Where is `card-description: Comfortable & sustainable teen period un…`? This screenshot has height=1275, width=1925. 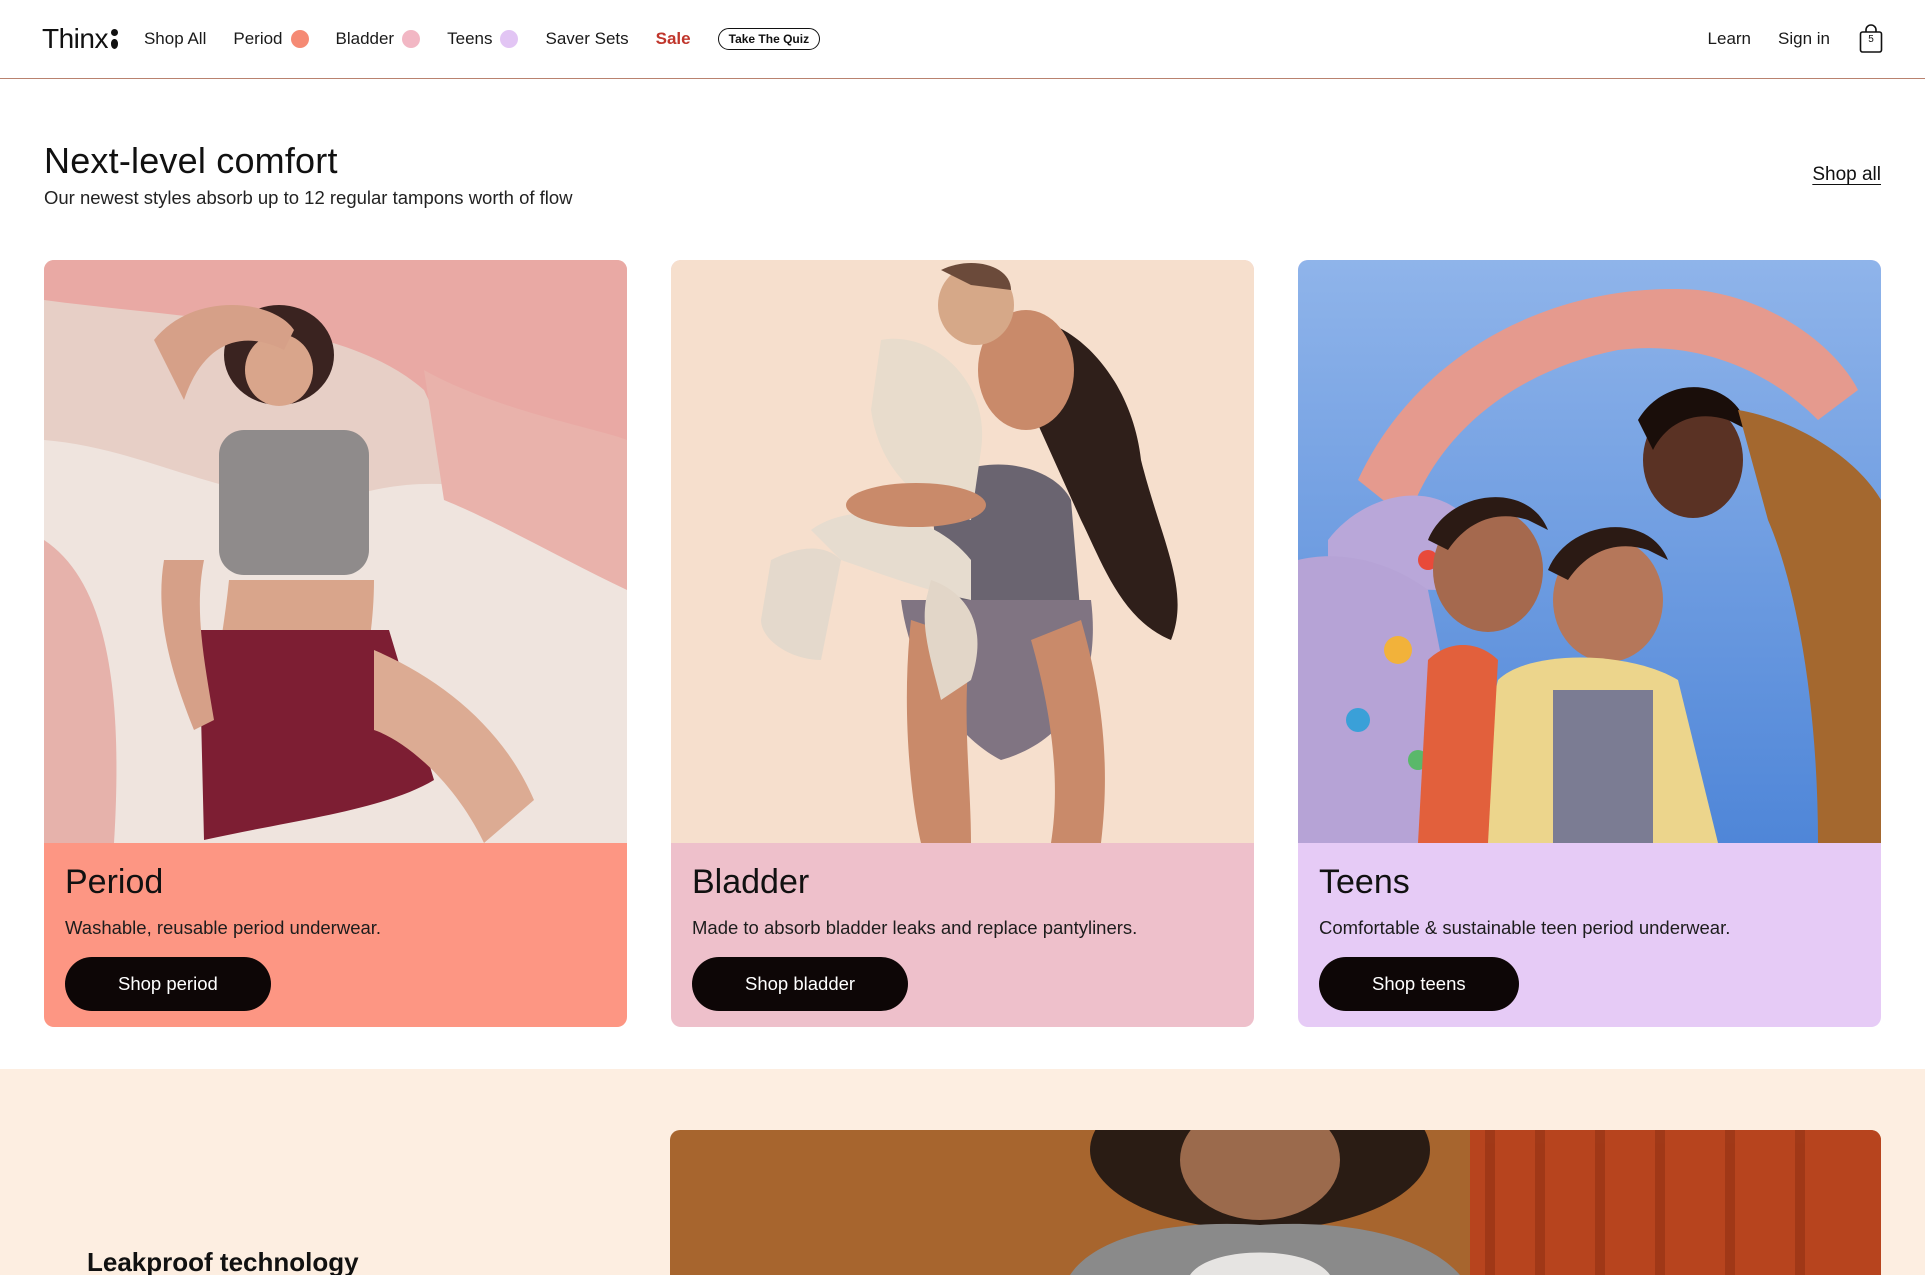
card-description: Comfortable & sustainable teen period un… is located at coordinates (1525, 927).